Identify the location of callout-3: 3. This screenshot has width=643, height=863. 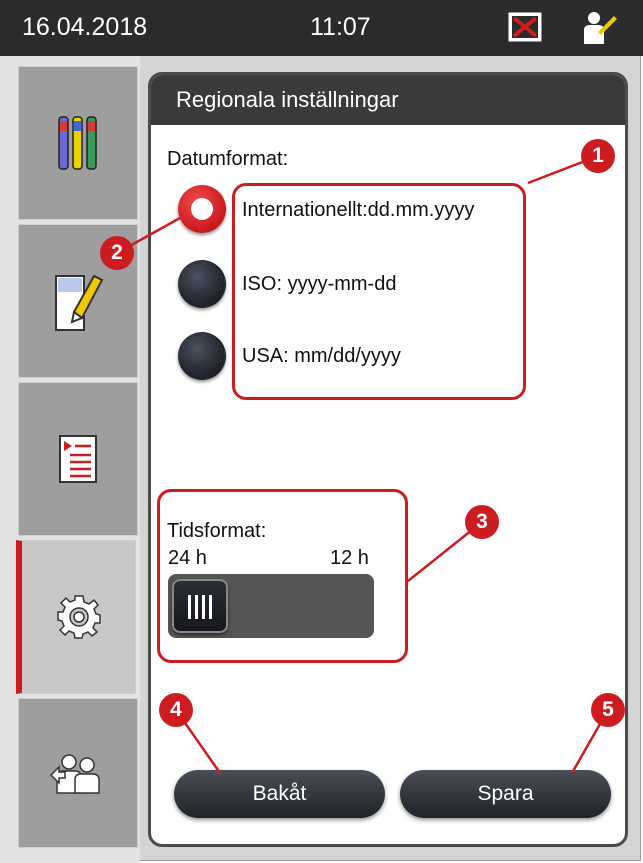
(482, 522).